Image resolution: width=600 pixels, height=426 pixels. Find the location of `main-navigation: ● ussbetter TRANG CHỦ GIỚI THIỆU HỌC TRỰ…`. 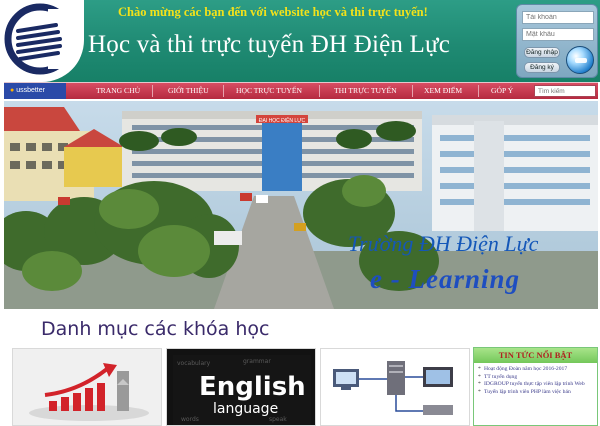

main-navigation: ● ussbetter TRANG CHỦ GIỚI THIỆU HỌC TRỰ… is located at coordinates (301, 90).